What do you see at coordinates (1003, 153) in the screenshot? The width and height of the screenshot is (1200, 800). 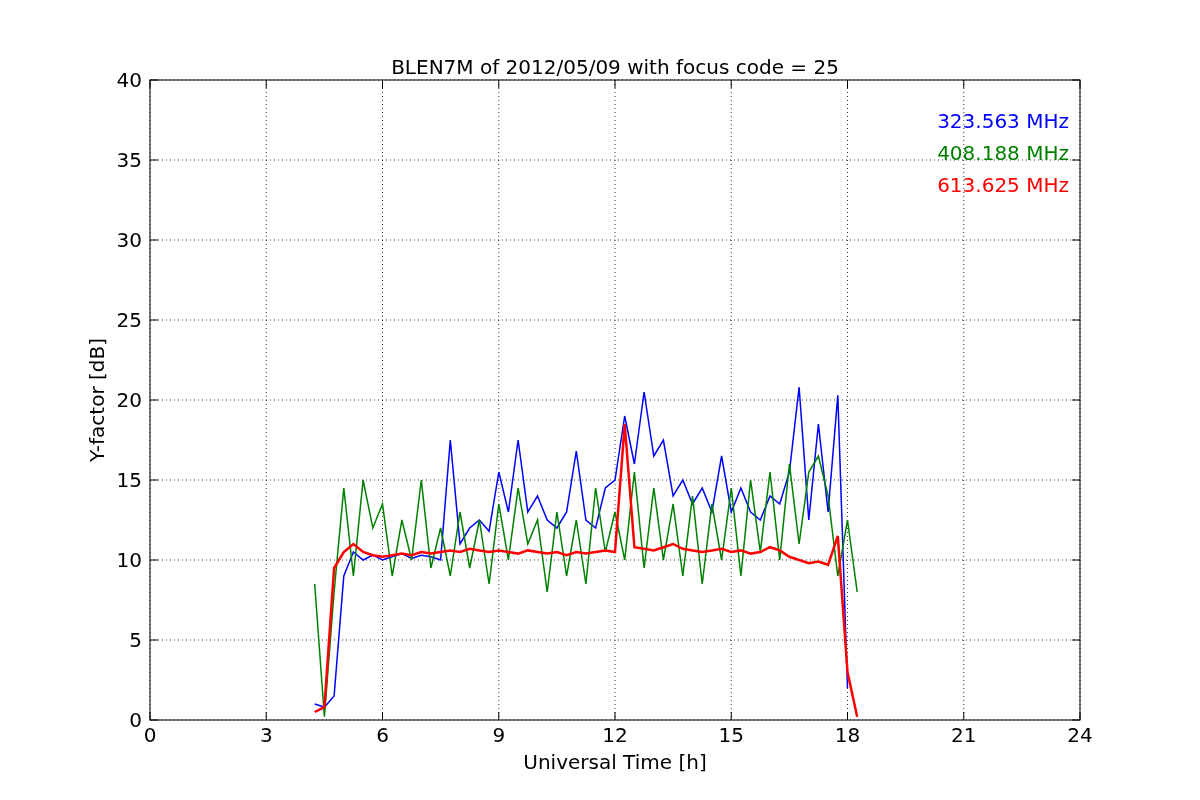 I see `legend-label: 408.188 MHz` at bounding box center [1003, 153].